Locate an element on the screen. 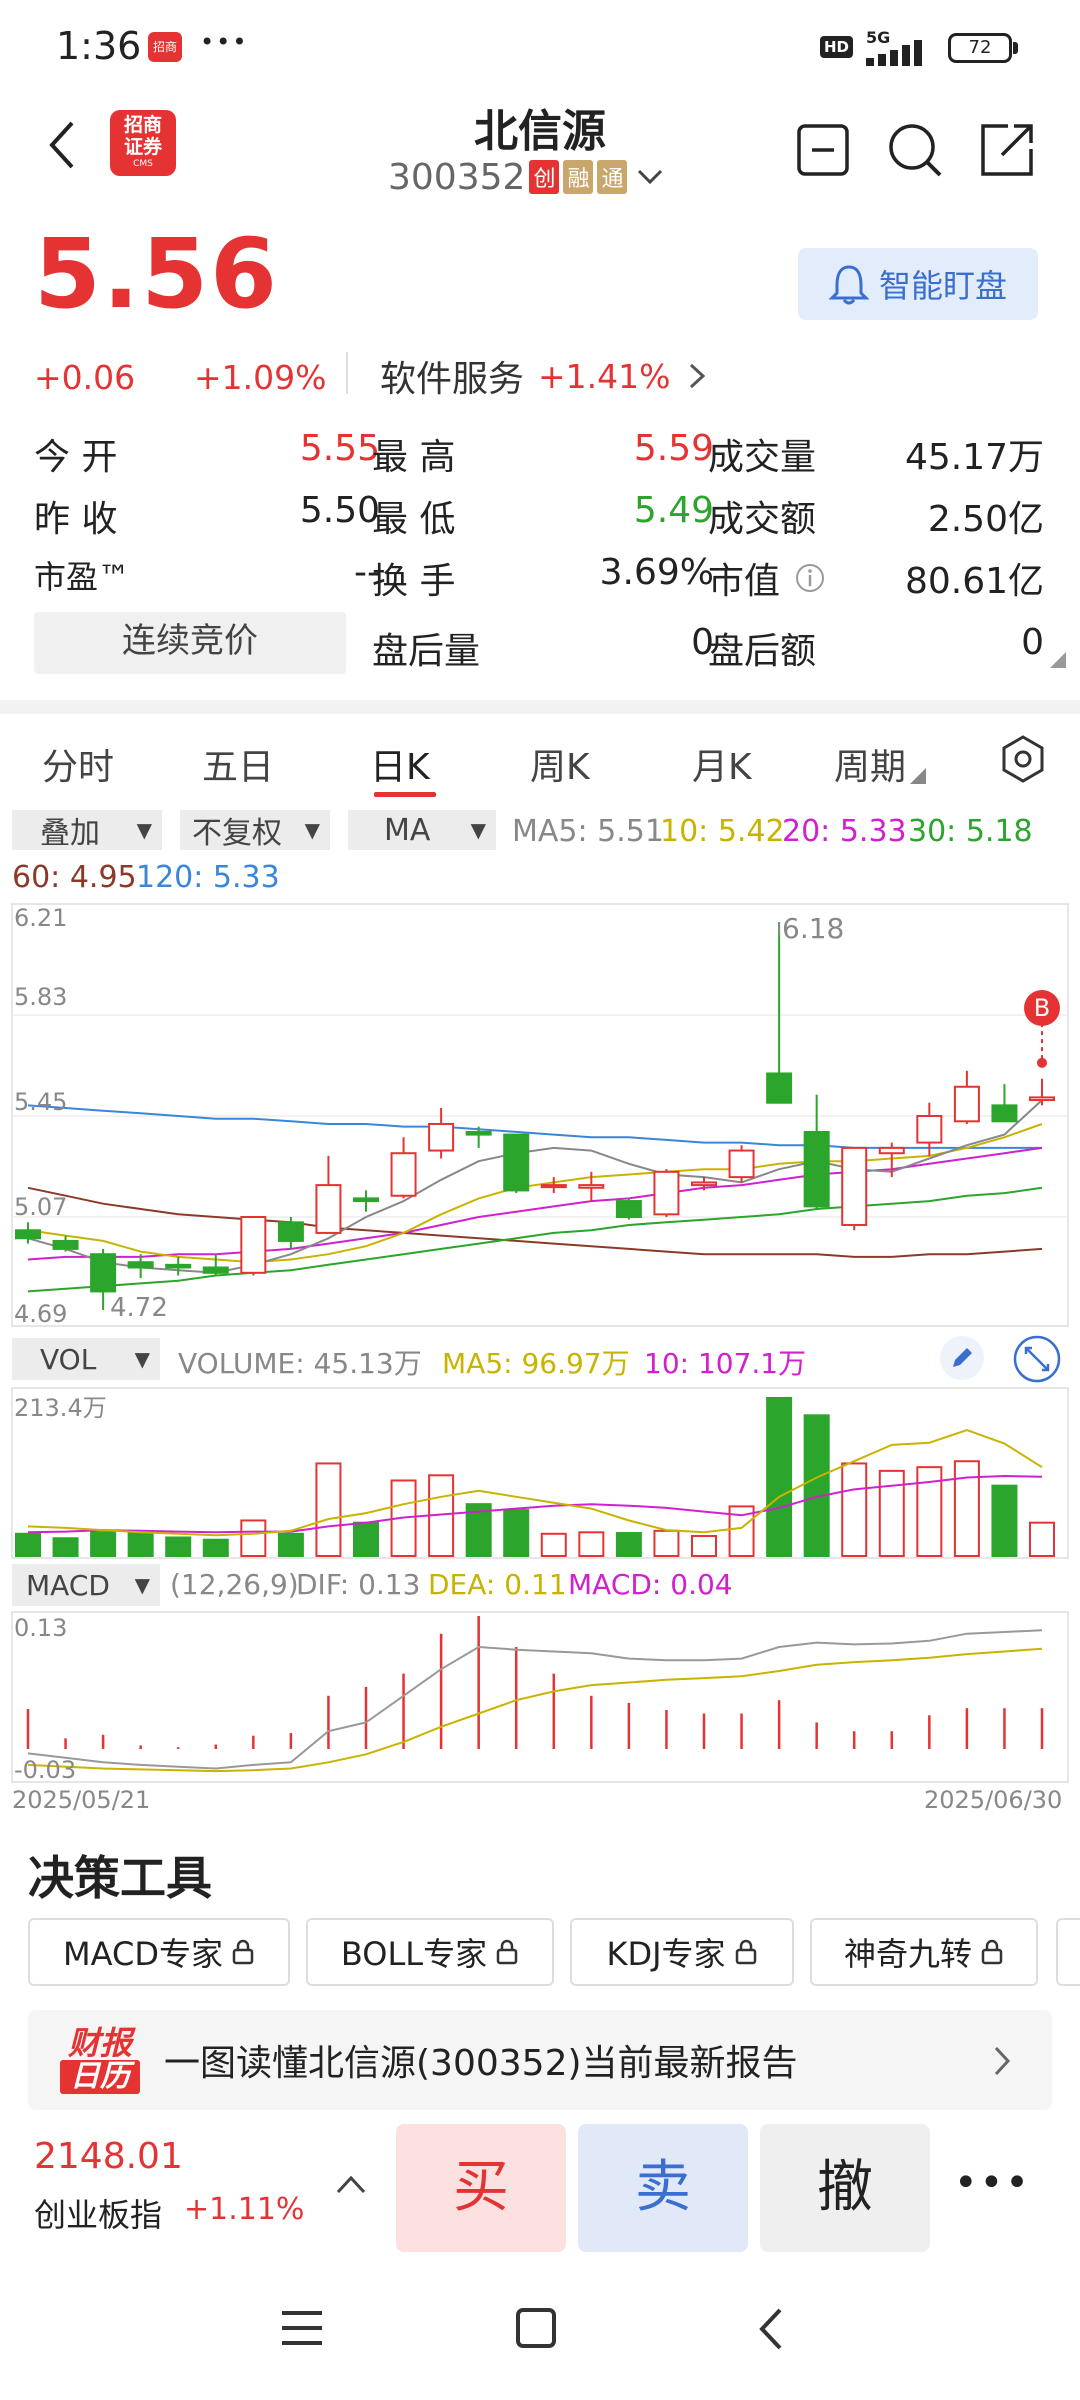  quote-label: 成交额 is located at coordinates (762, 519).